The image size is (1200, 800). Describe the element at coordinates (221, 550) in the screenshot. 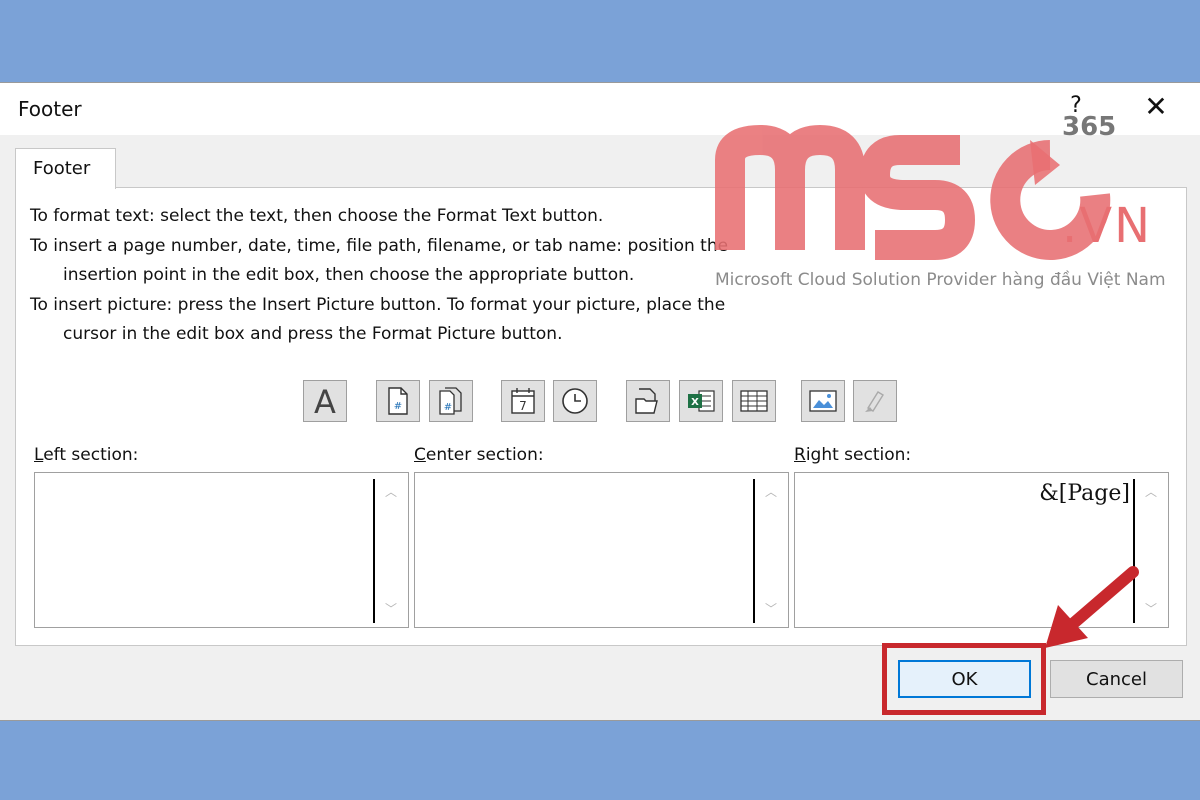

I see `left-section-input: ︿ ﹀` at that location.